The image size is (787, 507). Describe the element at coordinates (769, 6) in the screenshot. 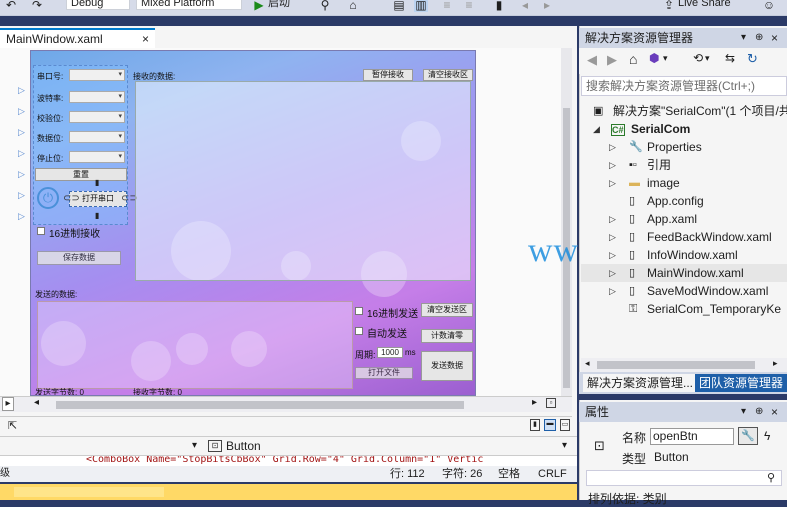

I see `feedback-icon: ☺` at that location.